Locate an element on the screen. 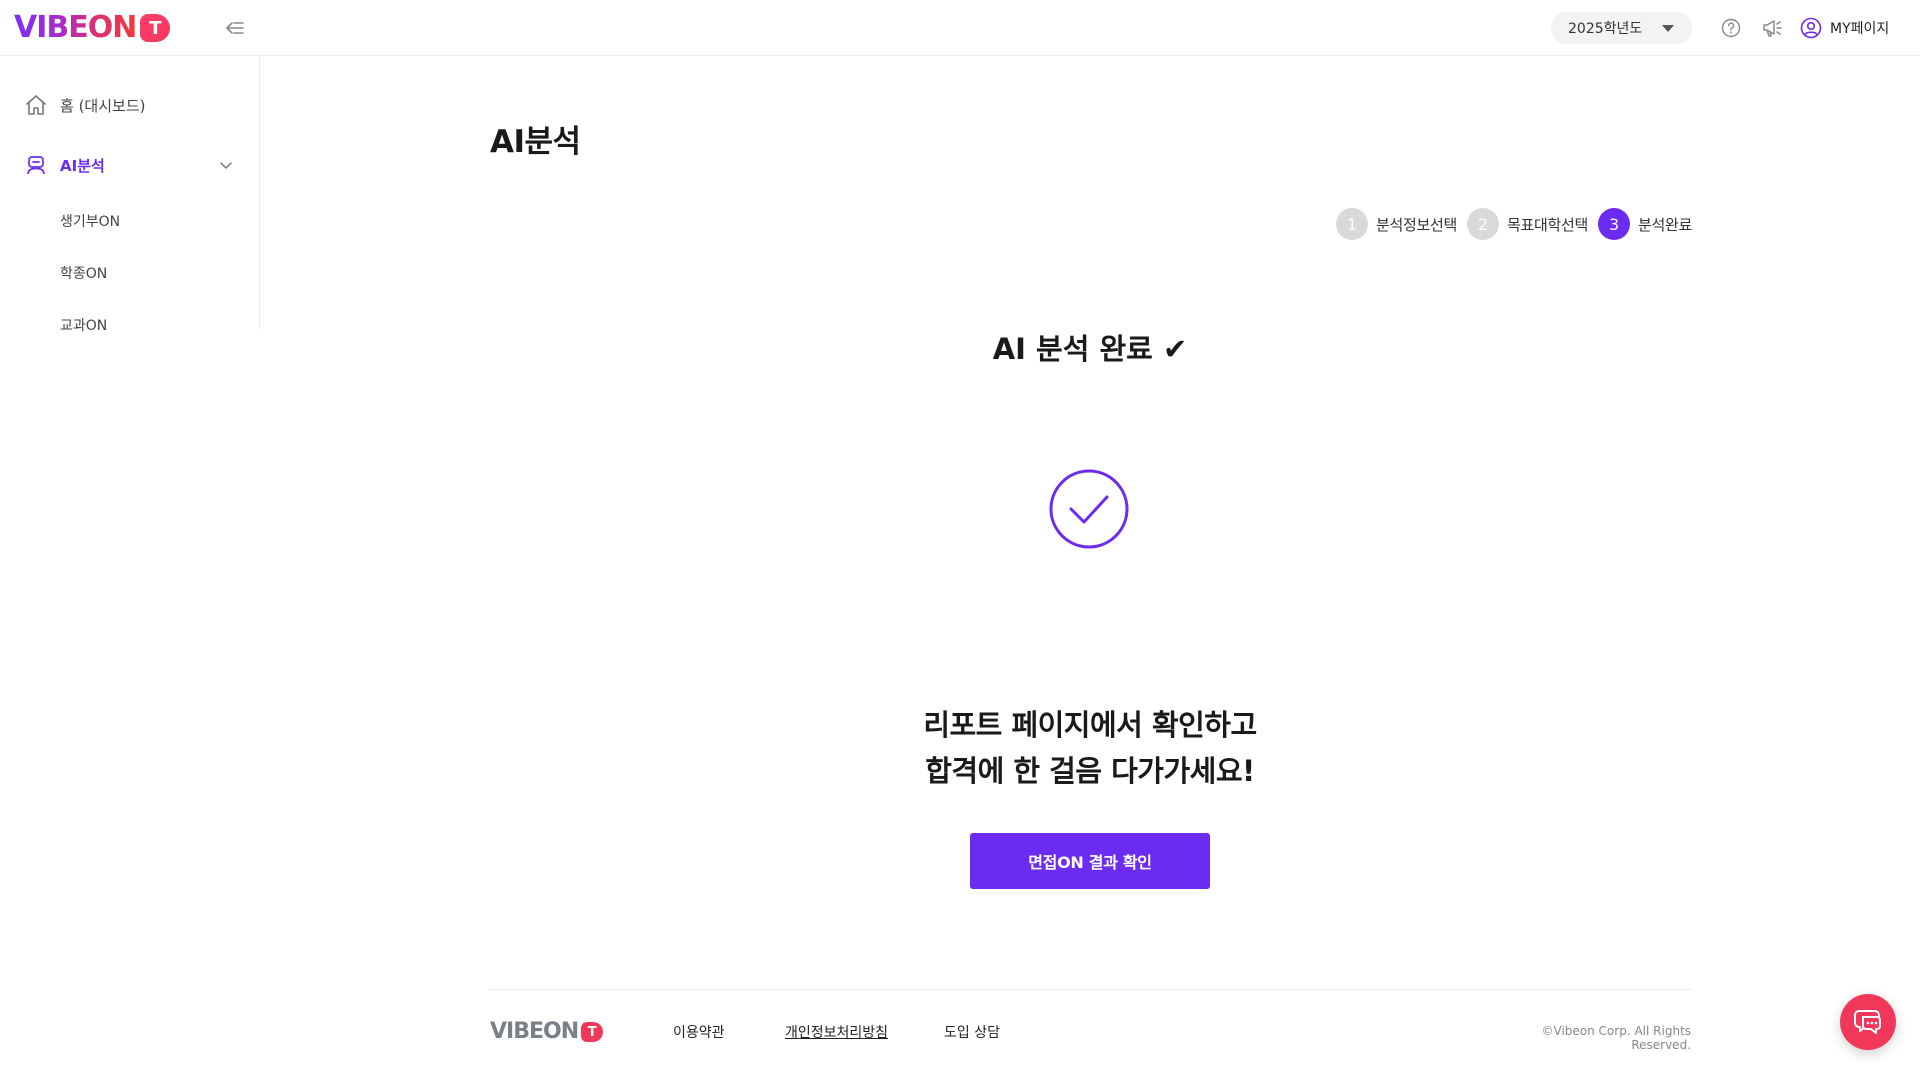 The height and width of the screenshot is (1074, 1920). consulting-link: 도입 상담 is located at coordinates (972, 1032).